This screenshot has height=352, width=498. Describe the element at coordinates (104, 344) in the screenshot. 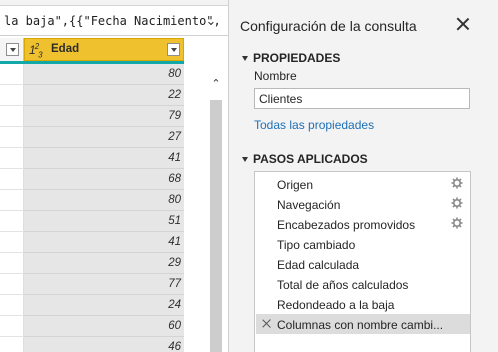

I see `table-cell: 46` at that location.